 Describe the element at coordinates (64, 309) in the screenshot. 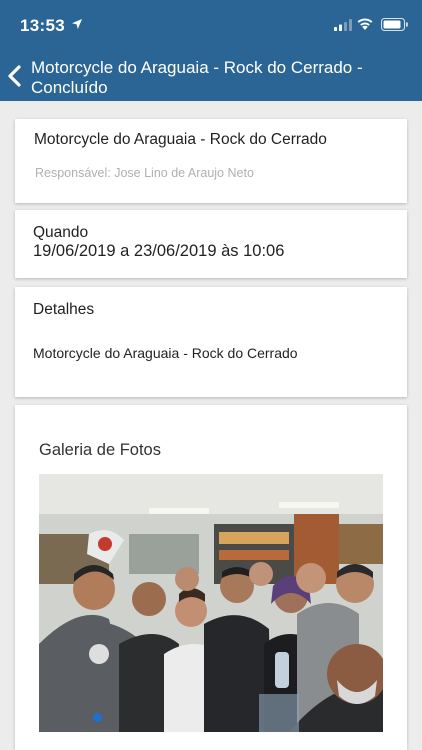

I see `details-label: Detalhes` at that location.